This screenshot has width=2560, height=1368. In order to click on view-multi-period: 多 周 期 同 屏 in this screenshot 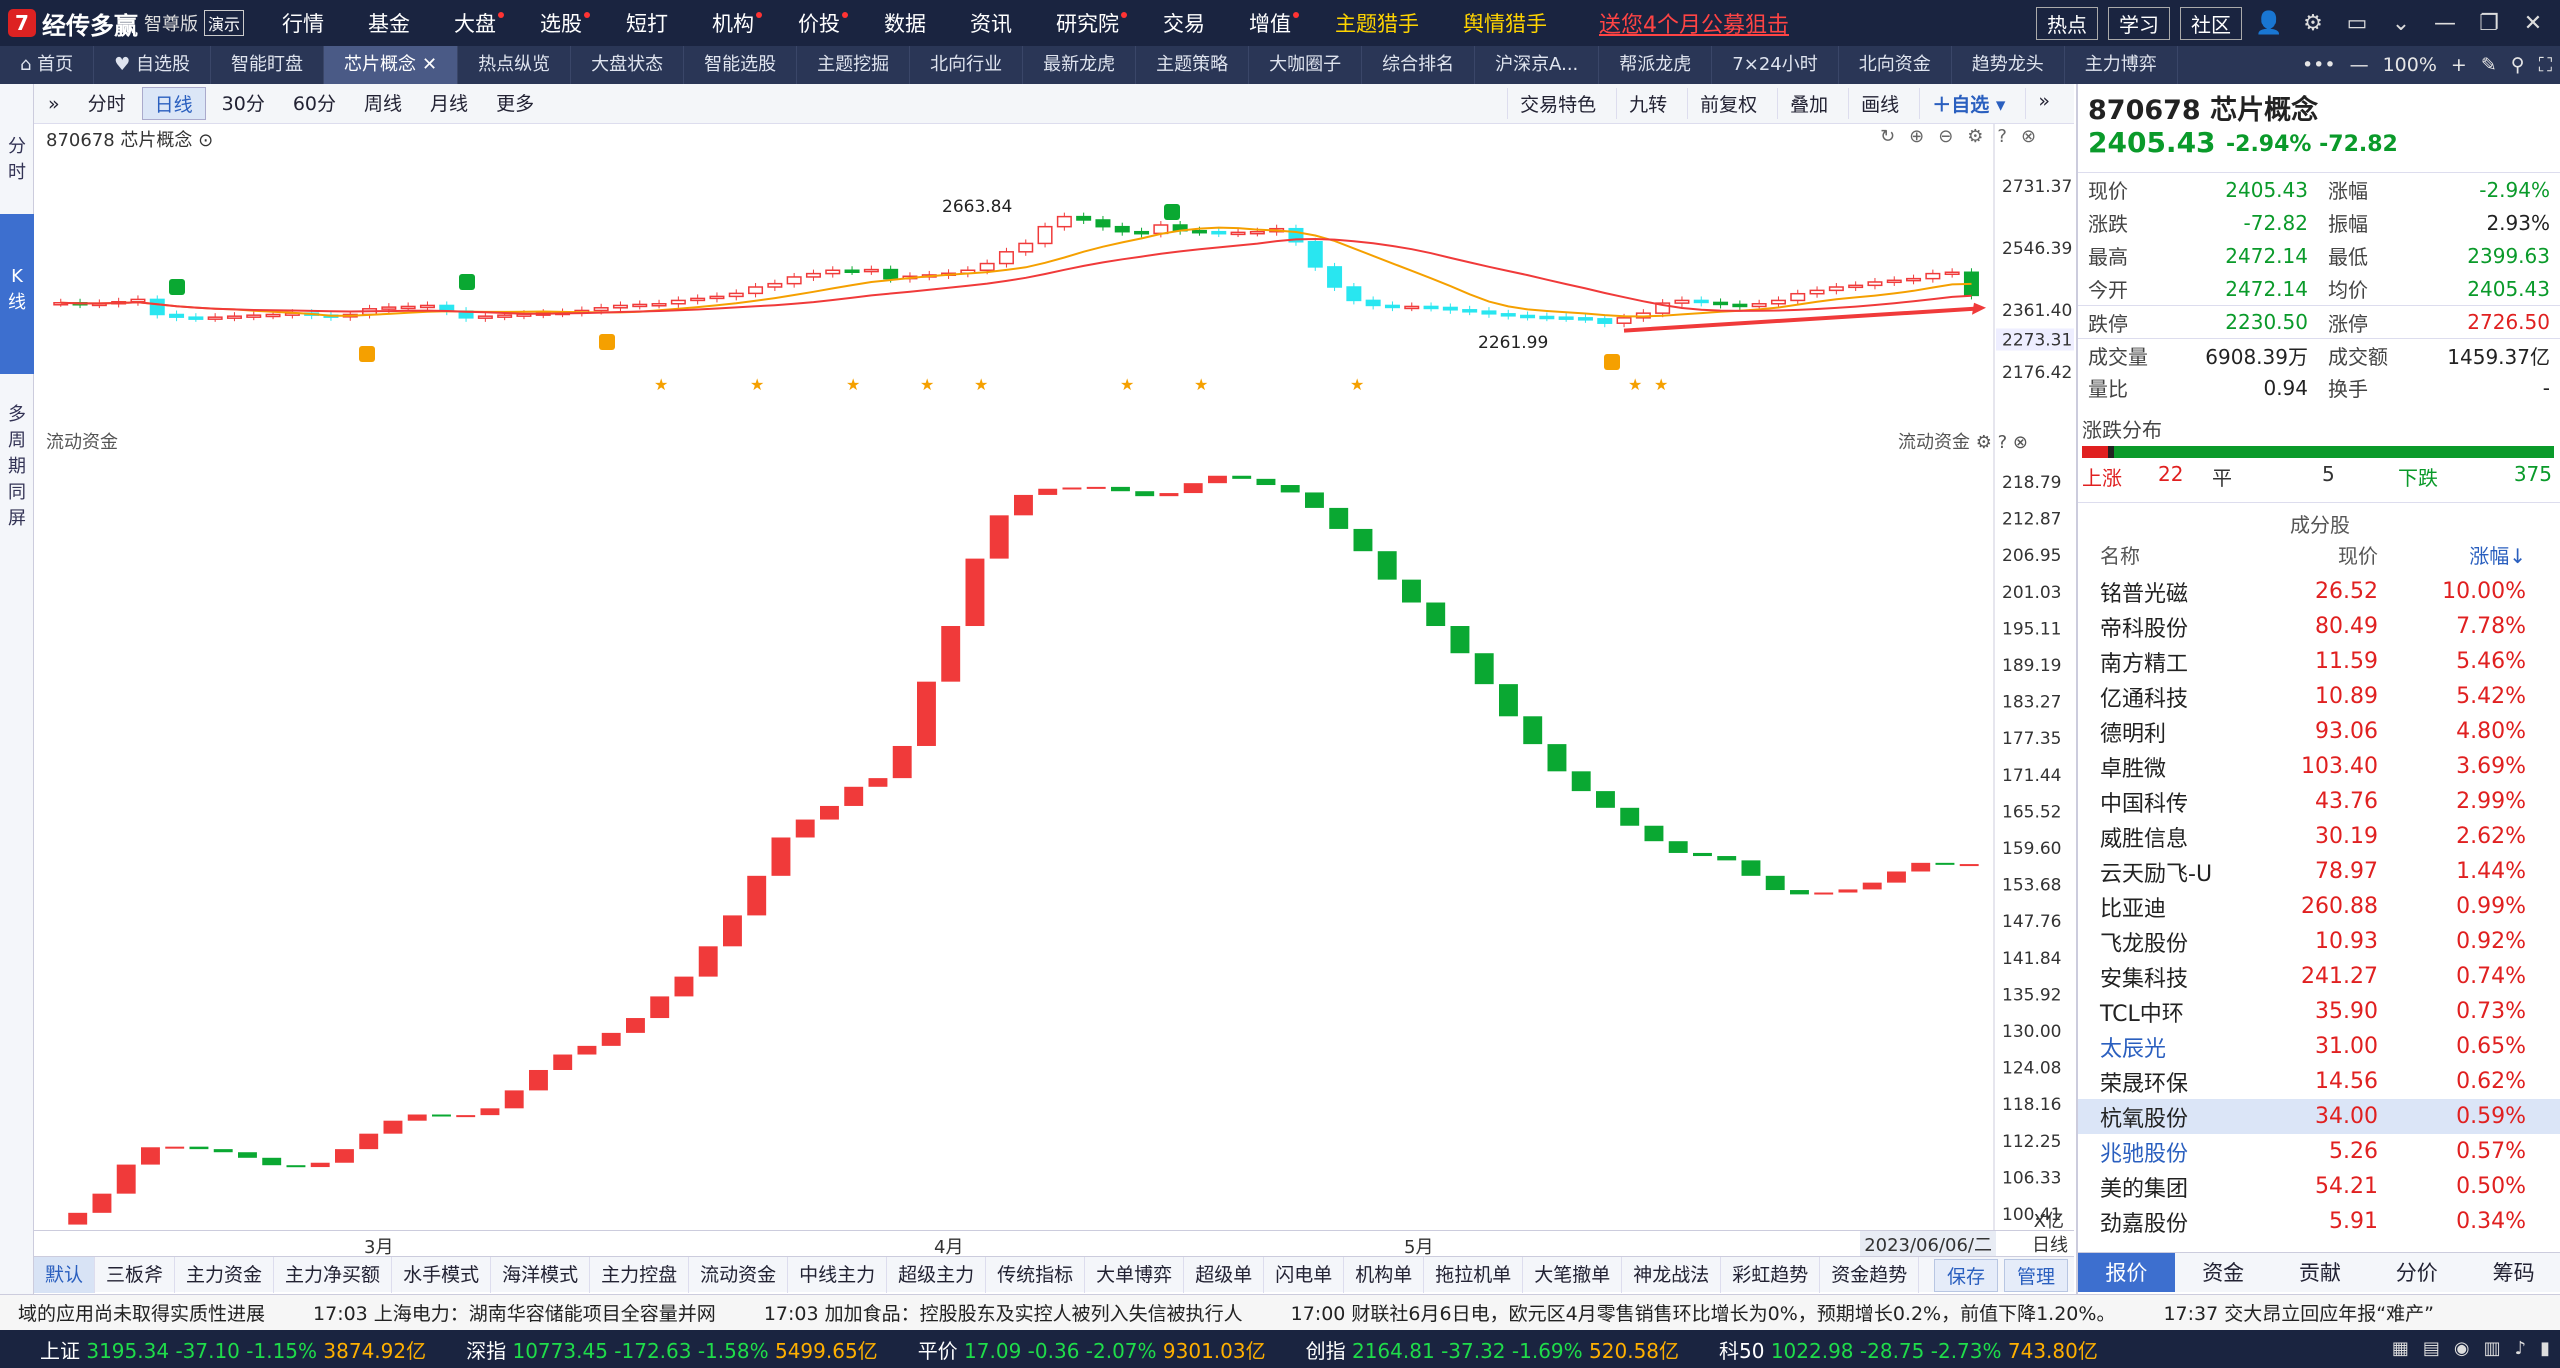, I will do `click(17, 467)`.